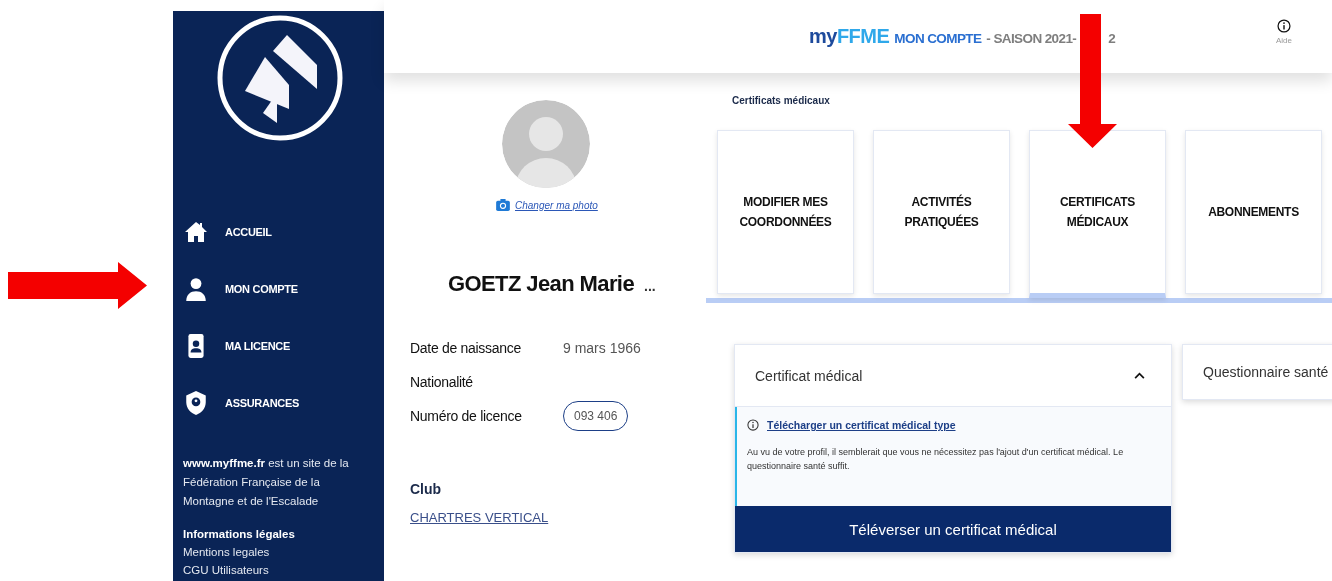 This screenshot has height=581, width=1332. Describe the element at coordinates (556, 205) in the screenshot. I see `change-photo-link: Changer ma photo` at that location.